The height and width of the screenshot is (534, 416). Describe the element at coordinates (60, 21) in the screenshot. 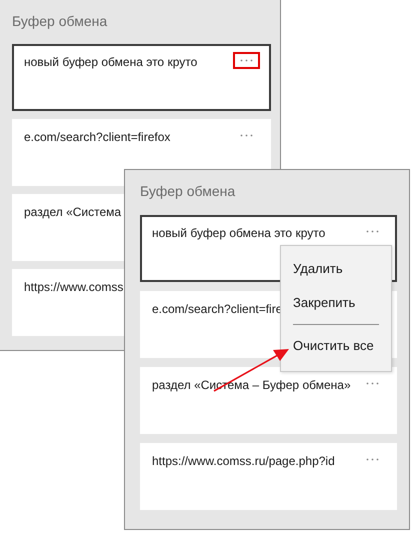

I see `panel-title: Буфер обмена` at that location.